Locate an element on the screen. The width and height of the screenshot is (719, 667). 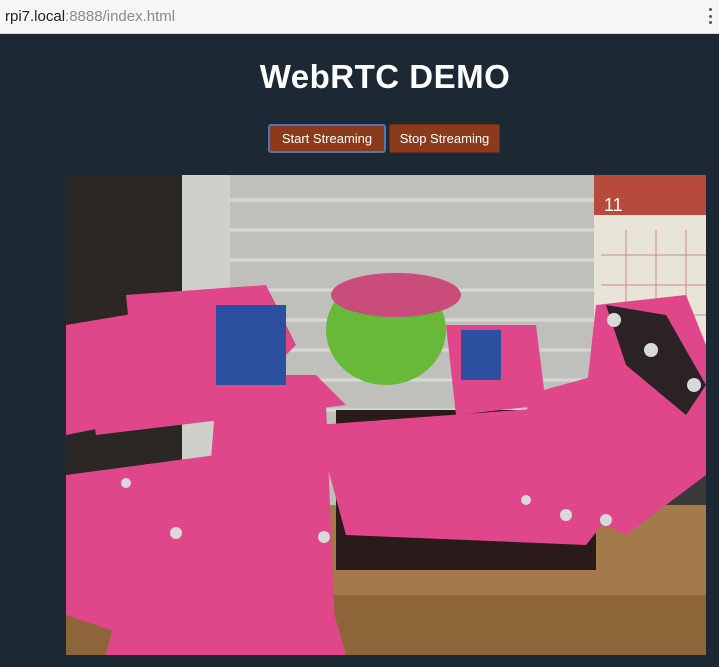
page-title: WebRTC DEMO is located at coordinates (385, 76).